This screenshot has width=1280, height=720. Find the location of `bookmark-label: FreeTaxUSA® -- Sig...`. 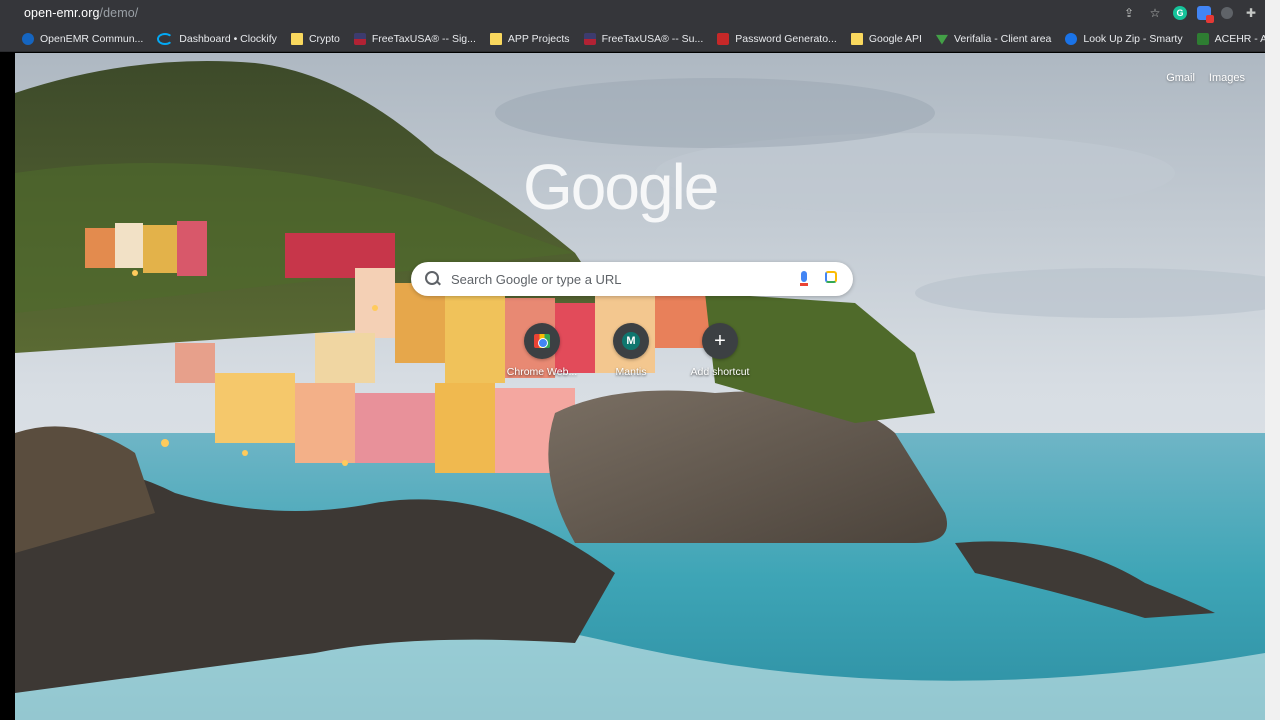

bookmark-label: FreeTaxUSA® -- Sig... is located at coordinates (423, 38).